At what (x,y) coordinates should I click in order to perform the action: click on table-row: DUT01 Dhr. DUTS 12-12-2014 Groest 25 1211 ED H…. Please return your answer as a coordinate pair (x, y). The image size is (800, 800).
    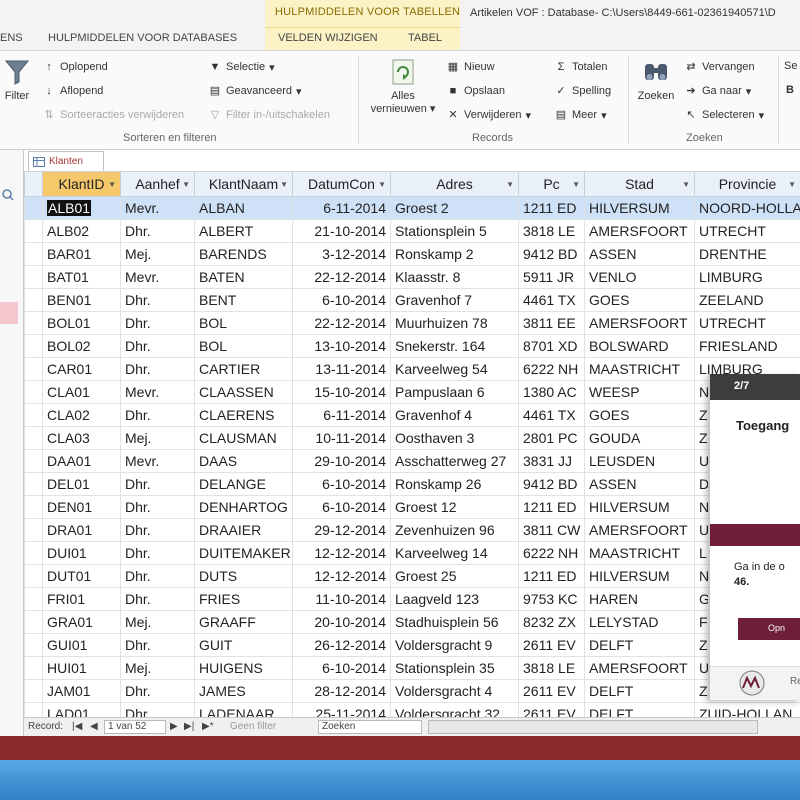
    Looking at the image, I should click on (412, 576).